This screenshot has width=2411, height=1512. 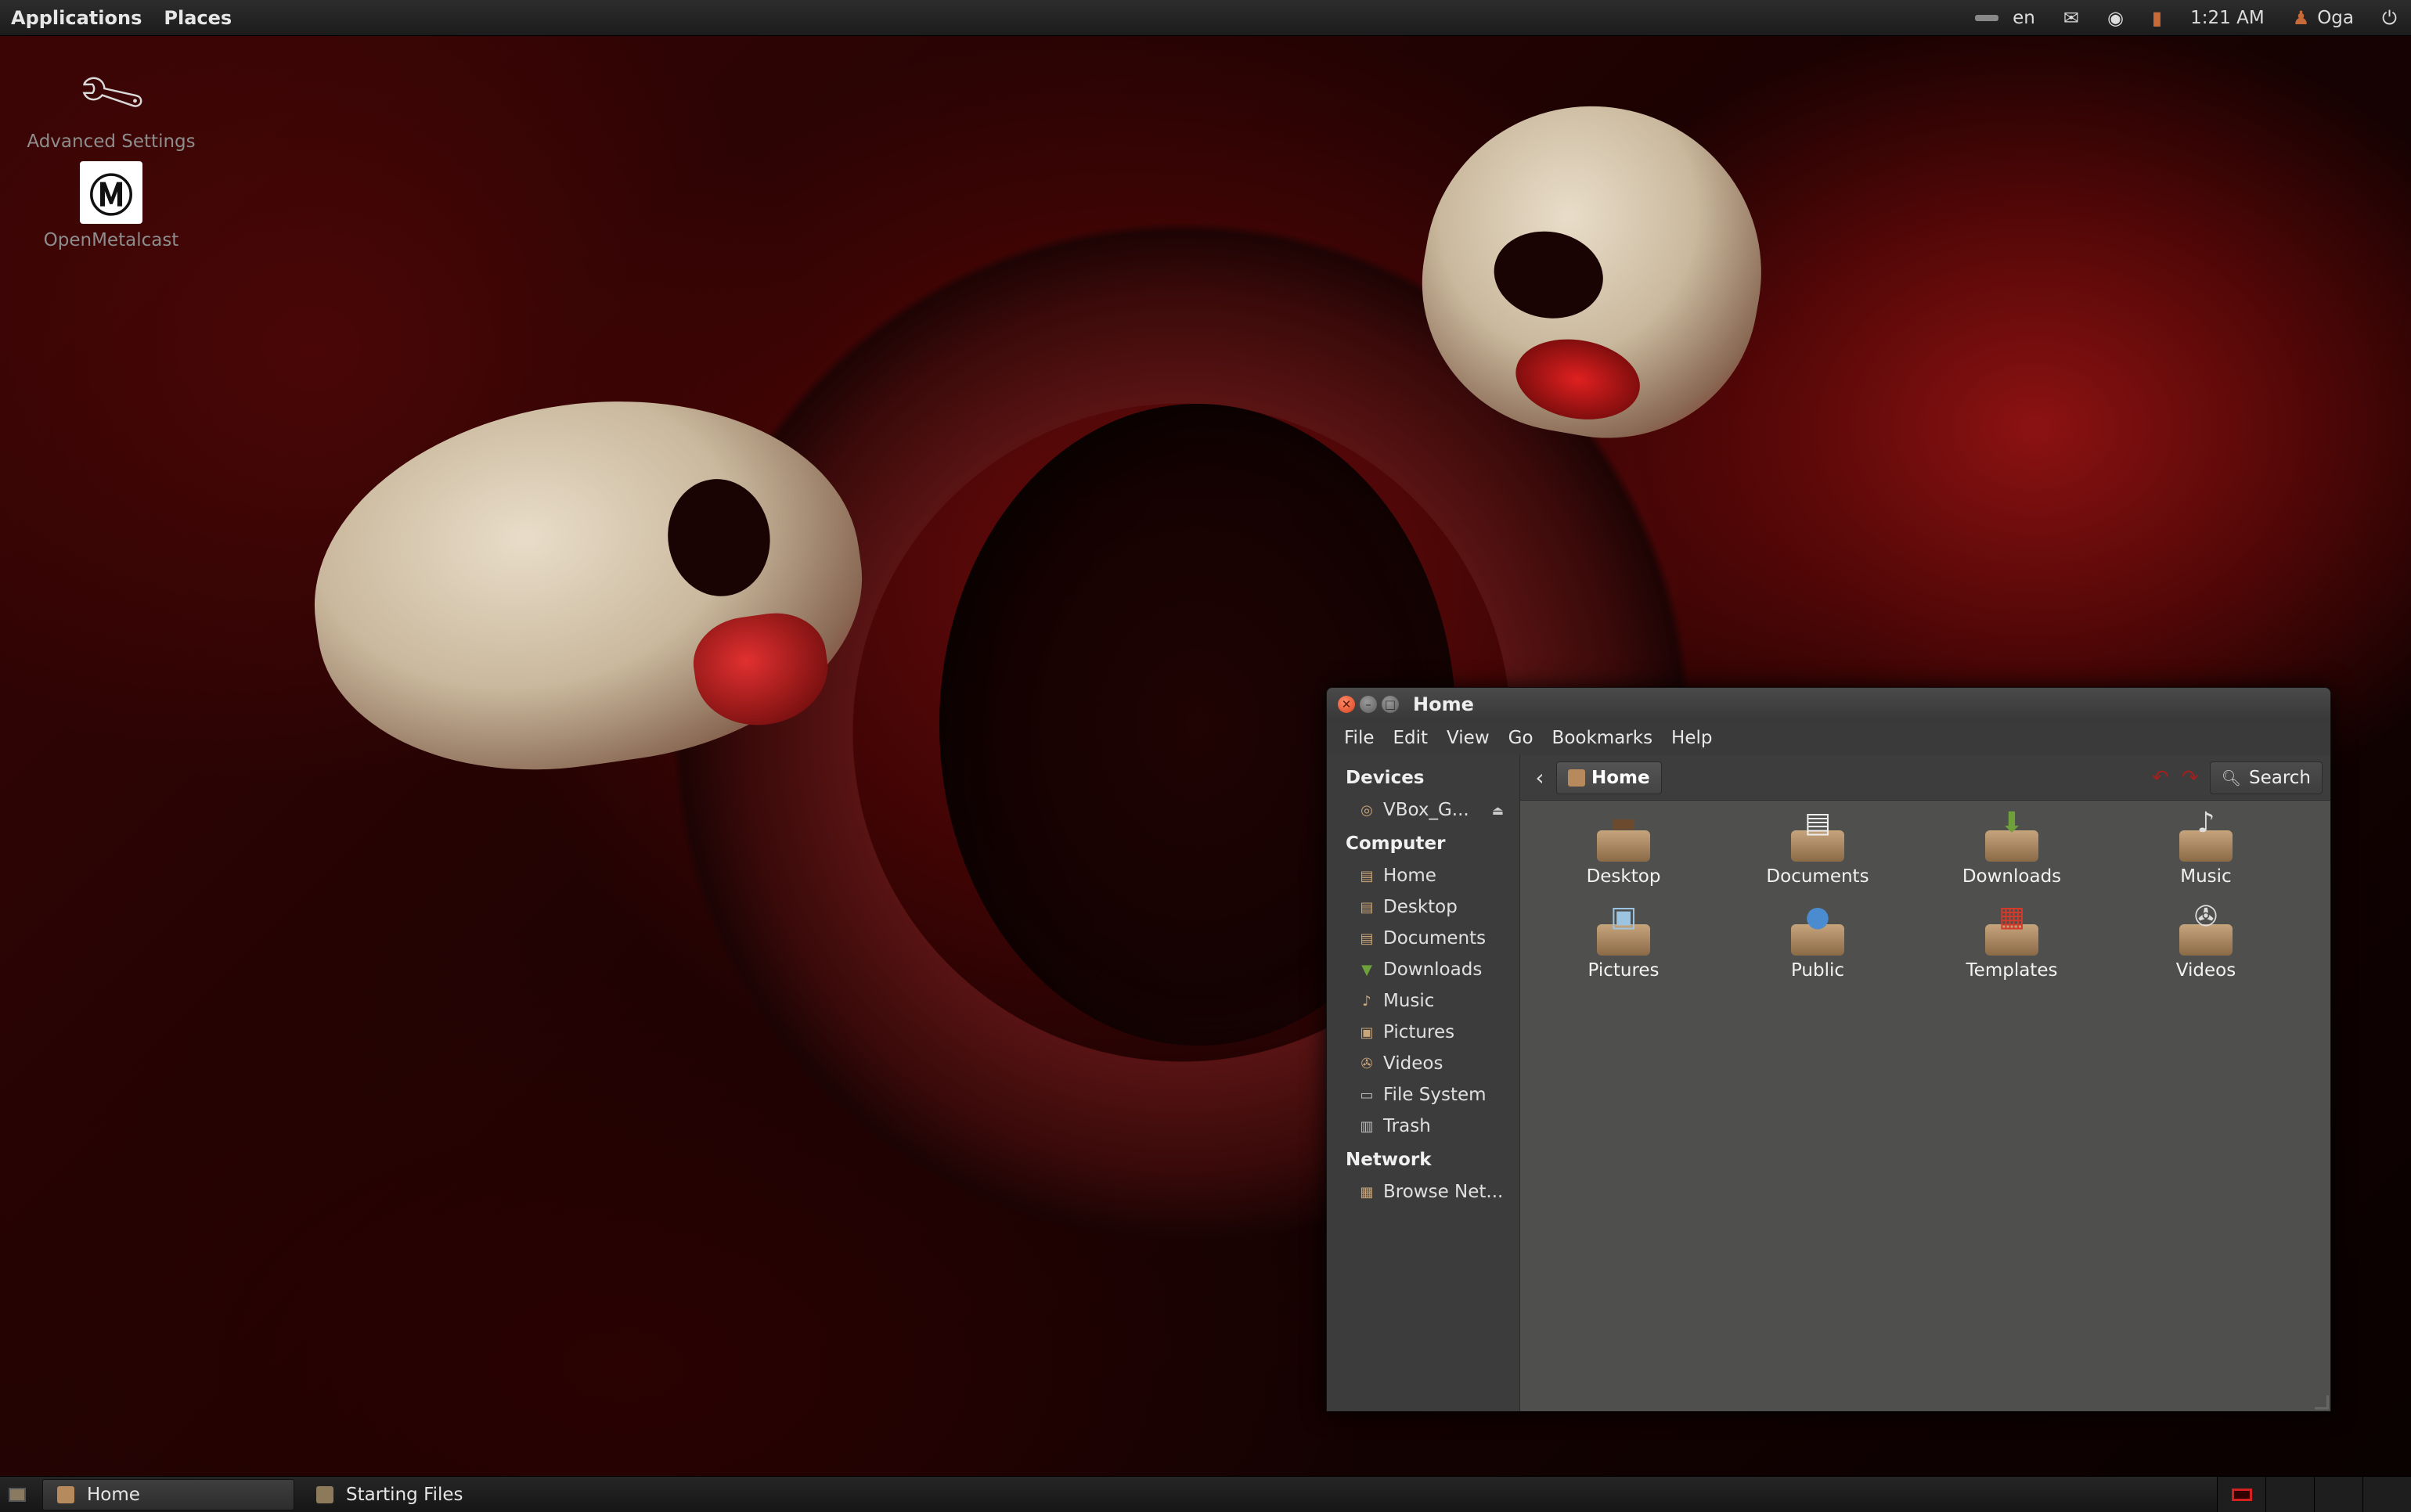 I want to click on menu-file: File, so click(x=1359, y=738).